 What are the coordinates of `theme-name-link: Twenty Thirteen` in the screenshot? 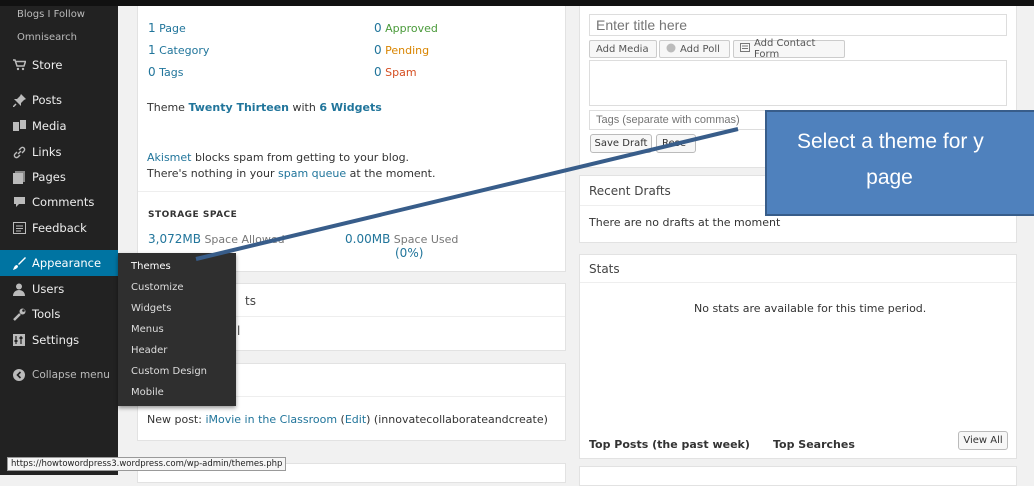 It's located at (238, 107).